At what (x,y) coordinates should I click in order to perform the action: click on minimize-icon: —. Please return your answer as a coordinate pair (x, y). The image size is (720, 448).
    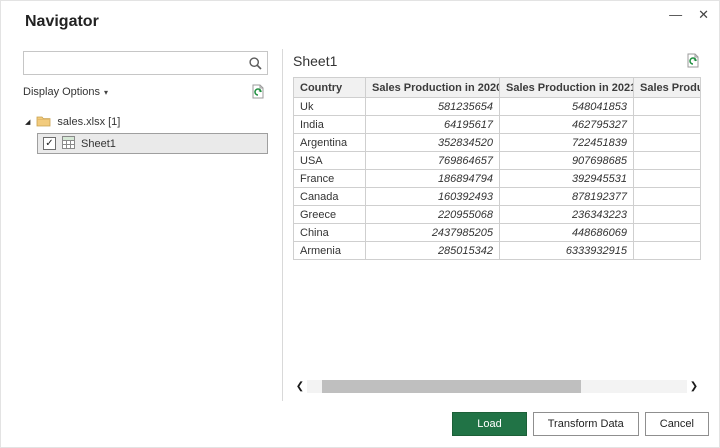
    Looking at the image, I should click on (675, 15).